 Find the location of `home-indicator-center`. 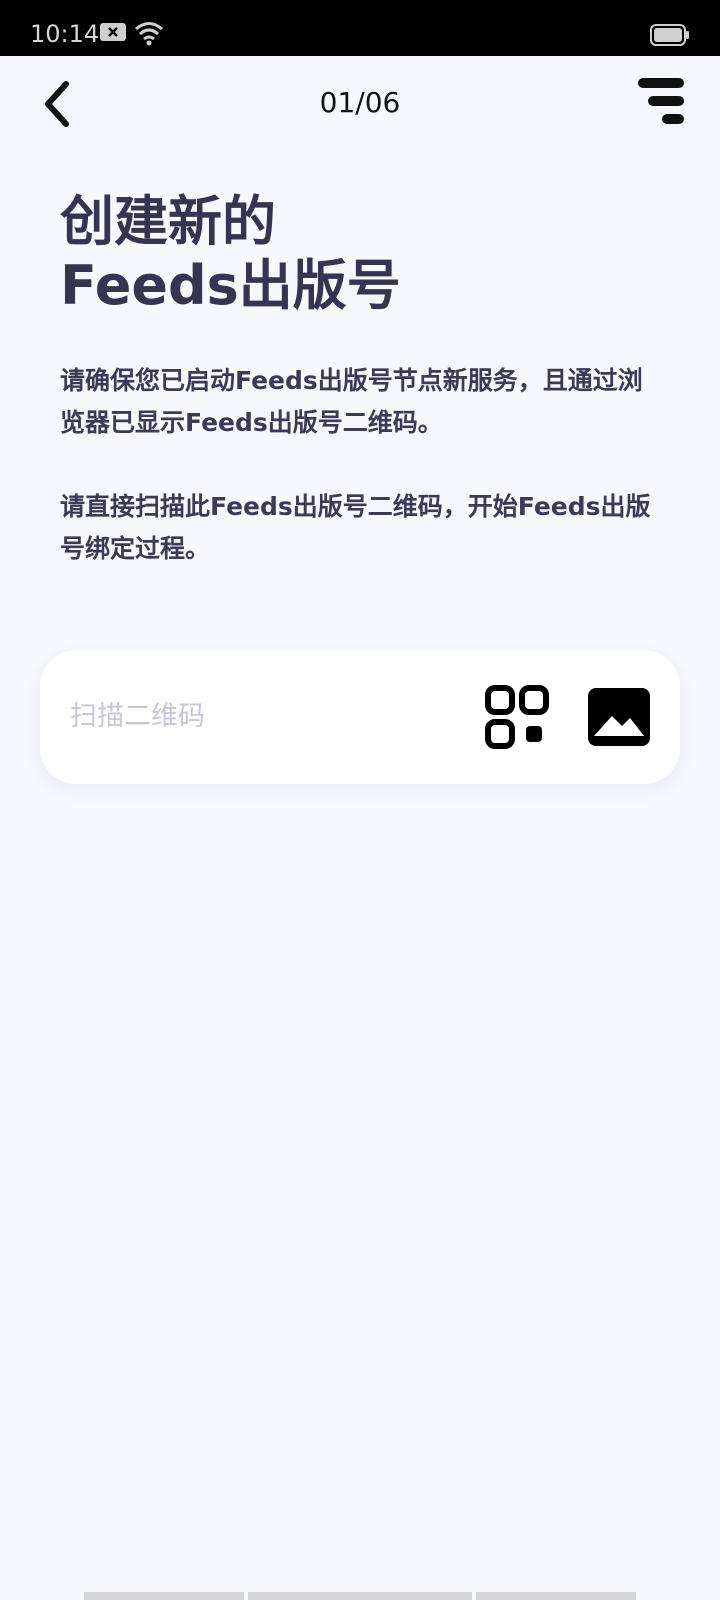

home-indicator-center is located at coordinates (360, 1596).